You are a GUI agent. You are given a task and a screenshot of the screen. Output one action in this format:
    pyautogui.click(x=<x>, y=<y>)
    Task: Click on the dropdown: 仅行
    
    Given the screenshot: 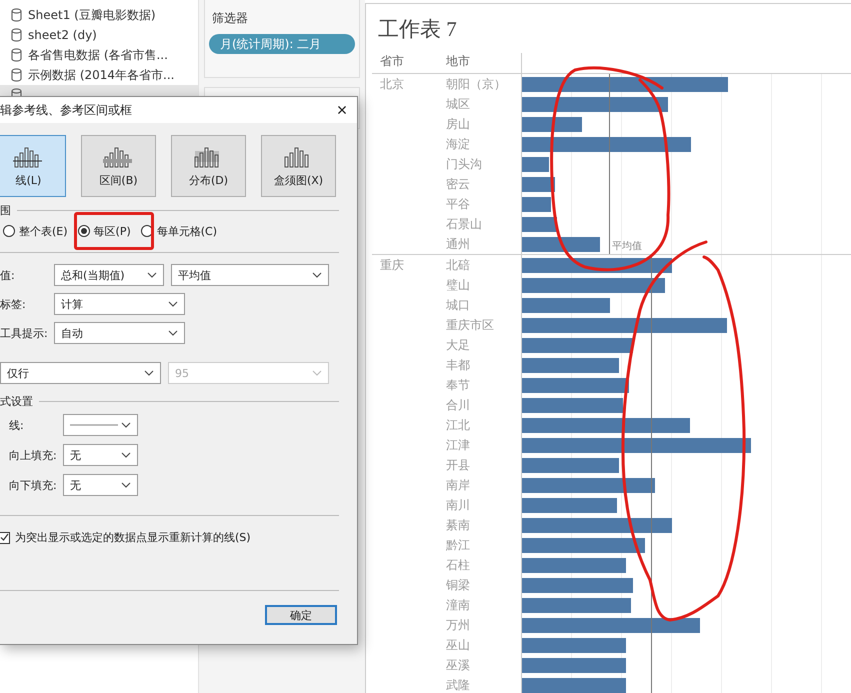 What is the action you would take?
    pyautogui.click(x=80, y=373)
    